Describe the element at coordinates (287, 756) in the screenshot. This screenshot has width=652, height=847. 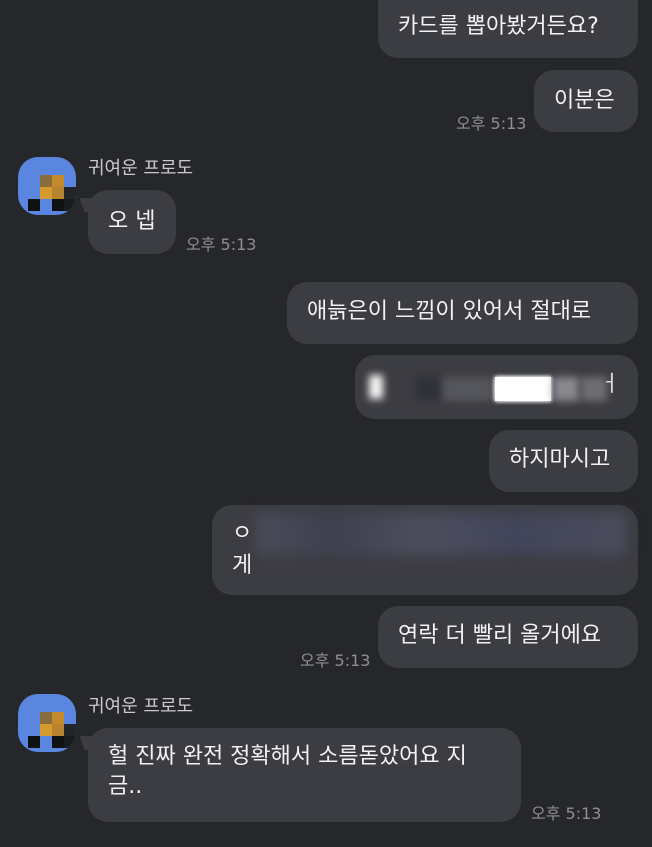
I see `message-text: 헐 진짜 완전 정확해서 소름돋았어요 지` at that location.